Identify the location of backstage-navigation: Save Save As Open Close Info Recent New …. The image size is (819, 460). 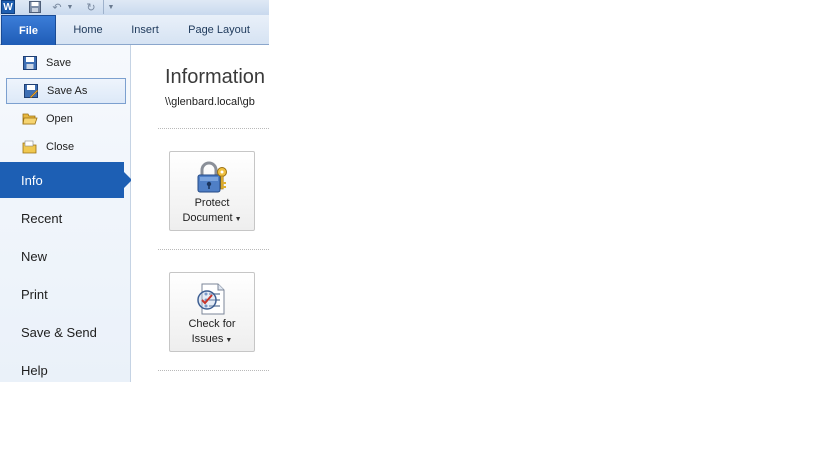
(66, 213).